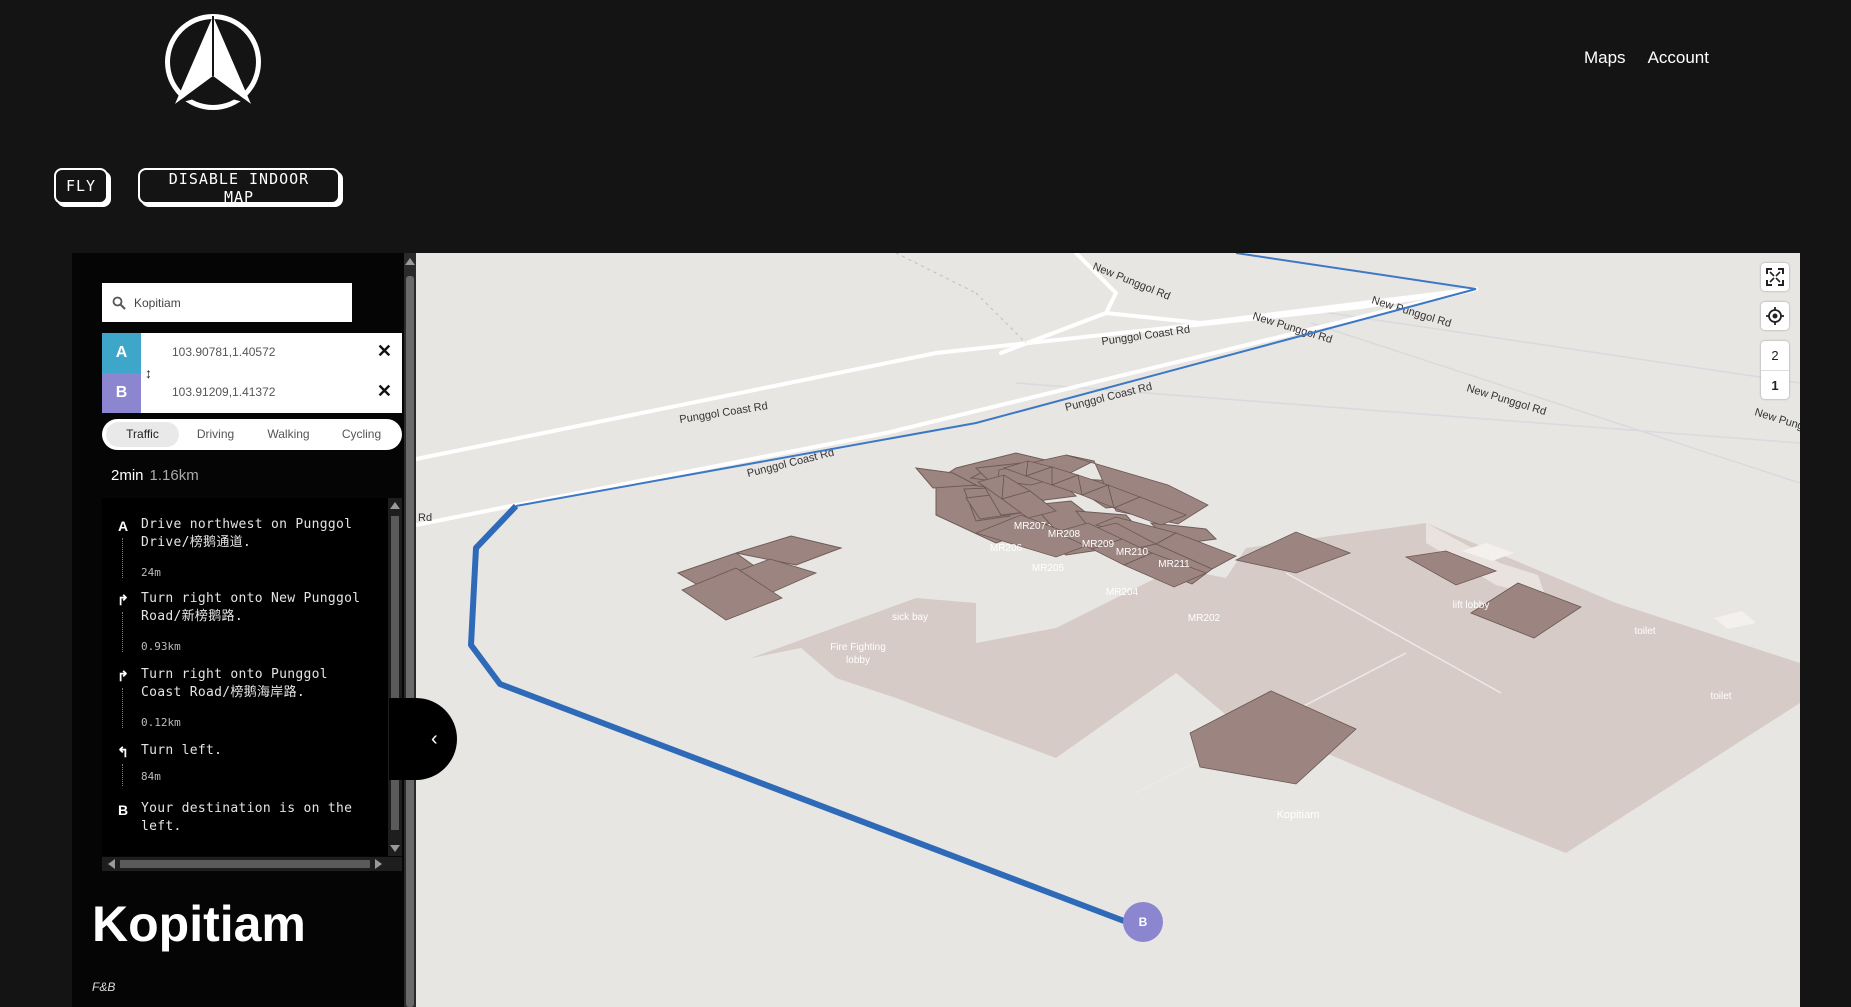 The image size is (1851, 1007). Describe the element at coordinates (104, 987) in the screenshot. I see `place-category: F&B` at that location.